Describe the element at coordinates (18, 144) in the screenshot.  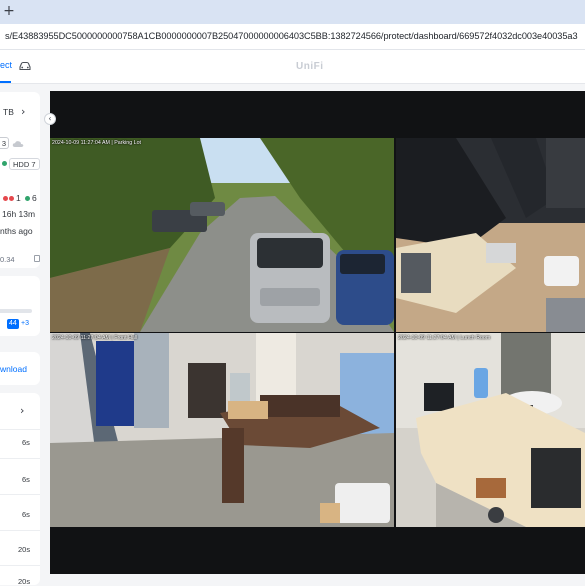
I see `cloud-icon` at that location.